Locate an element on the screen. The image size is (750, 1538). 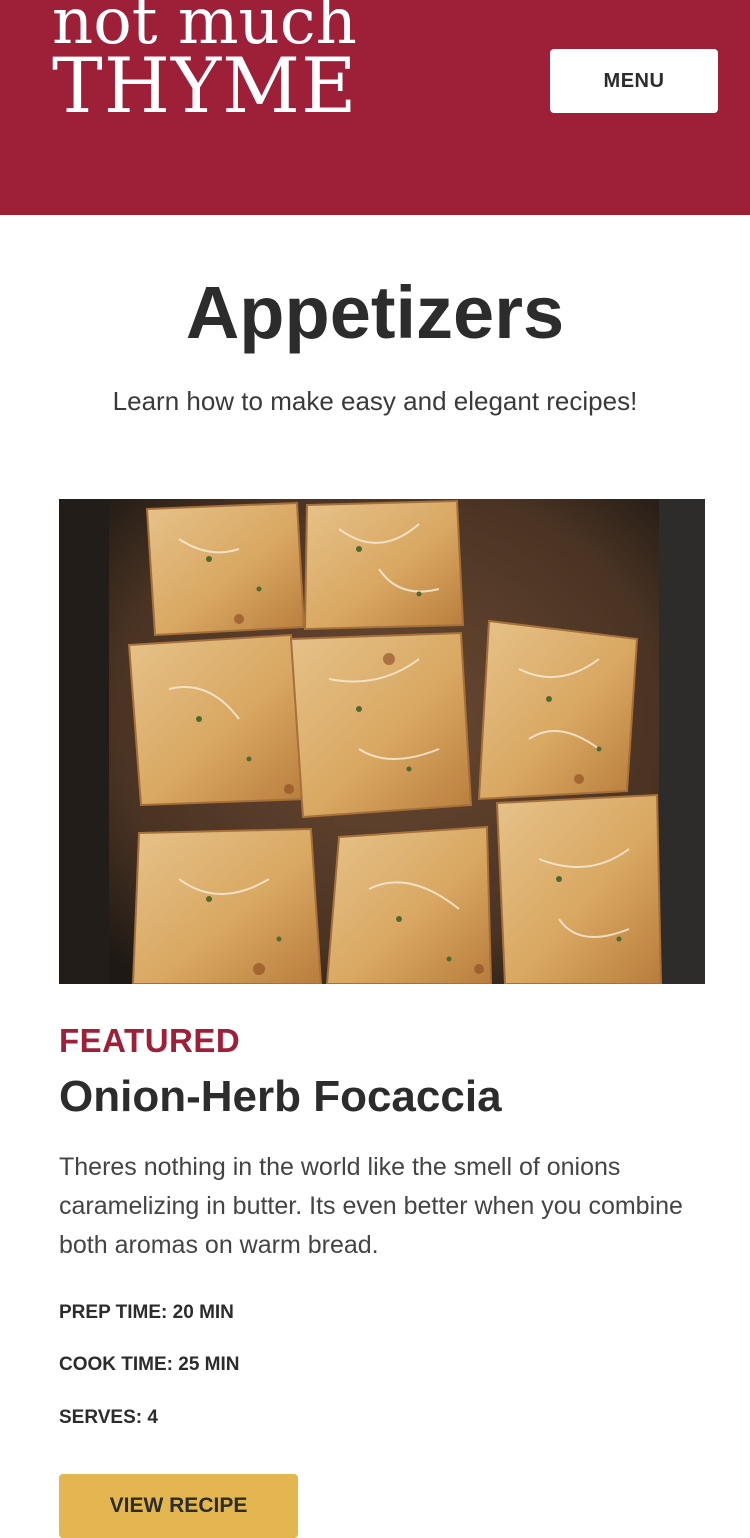
view-recipe-button: VIEW RECIPE is located at coordinates (178, 1506).